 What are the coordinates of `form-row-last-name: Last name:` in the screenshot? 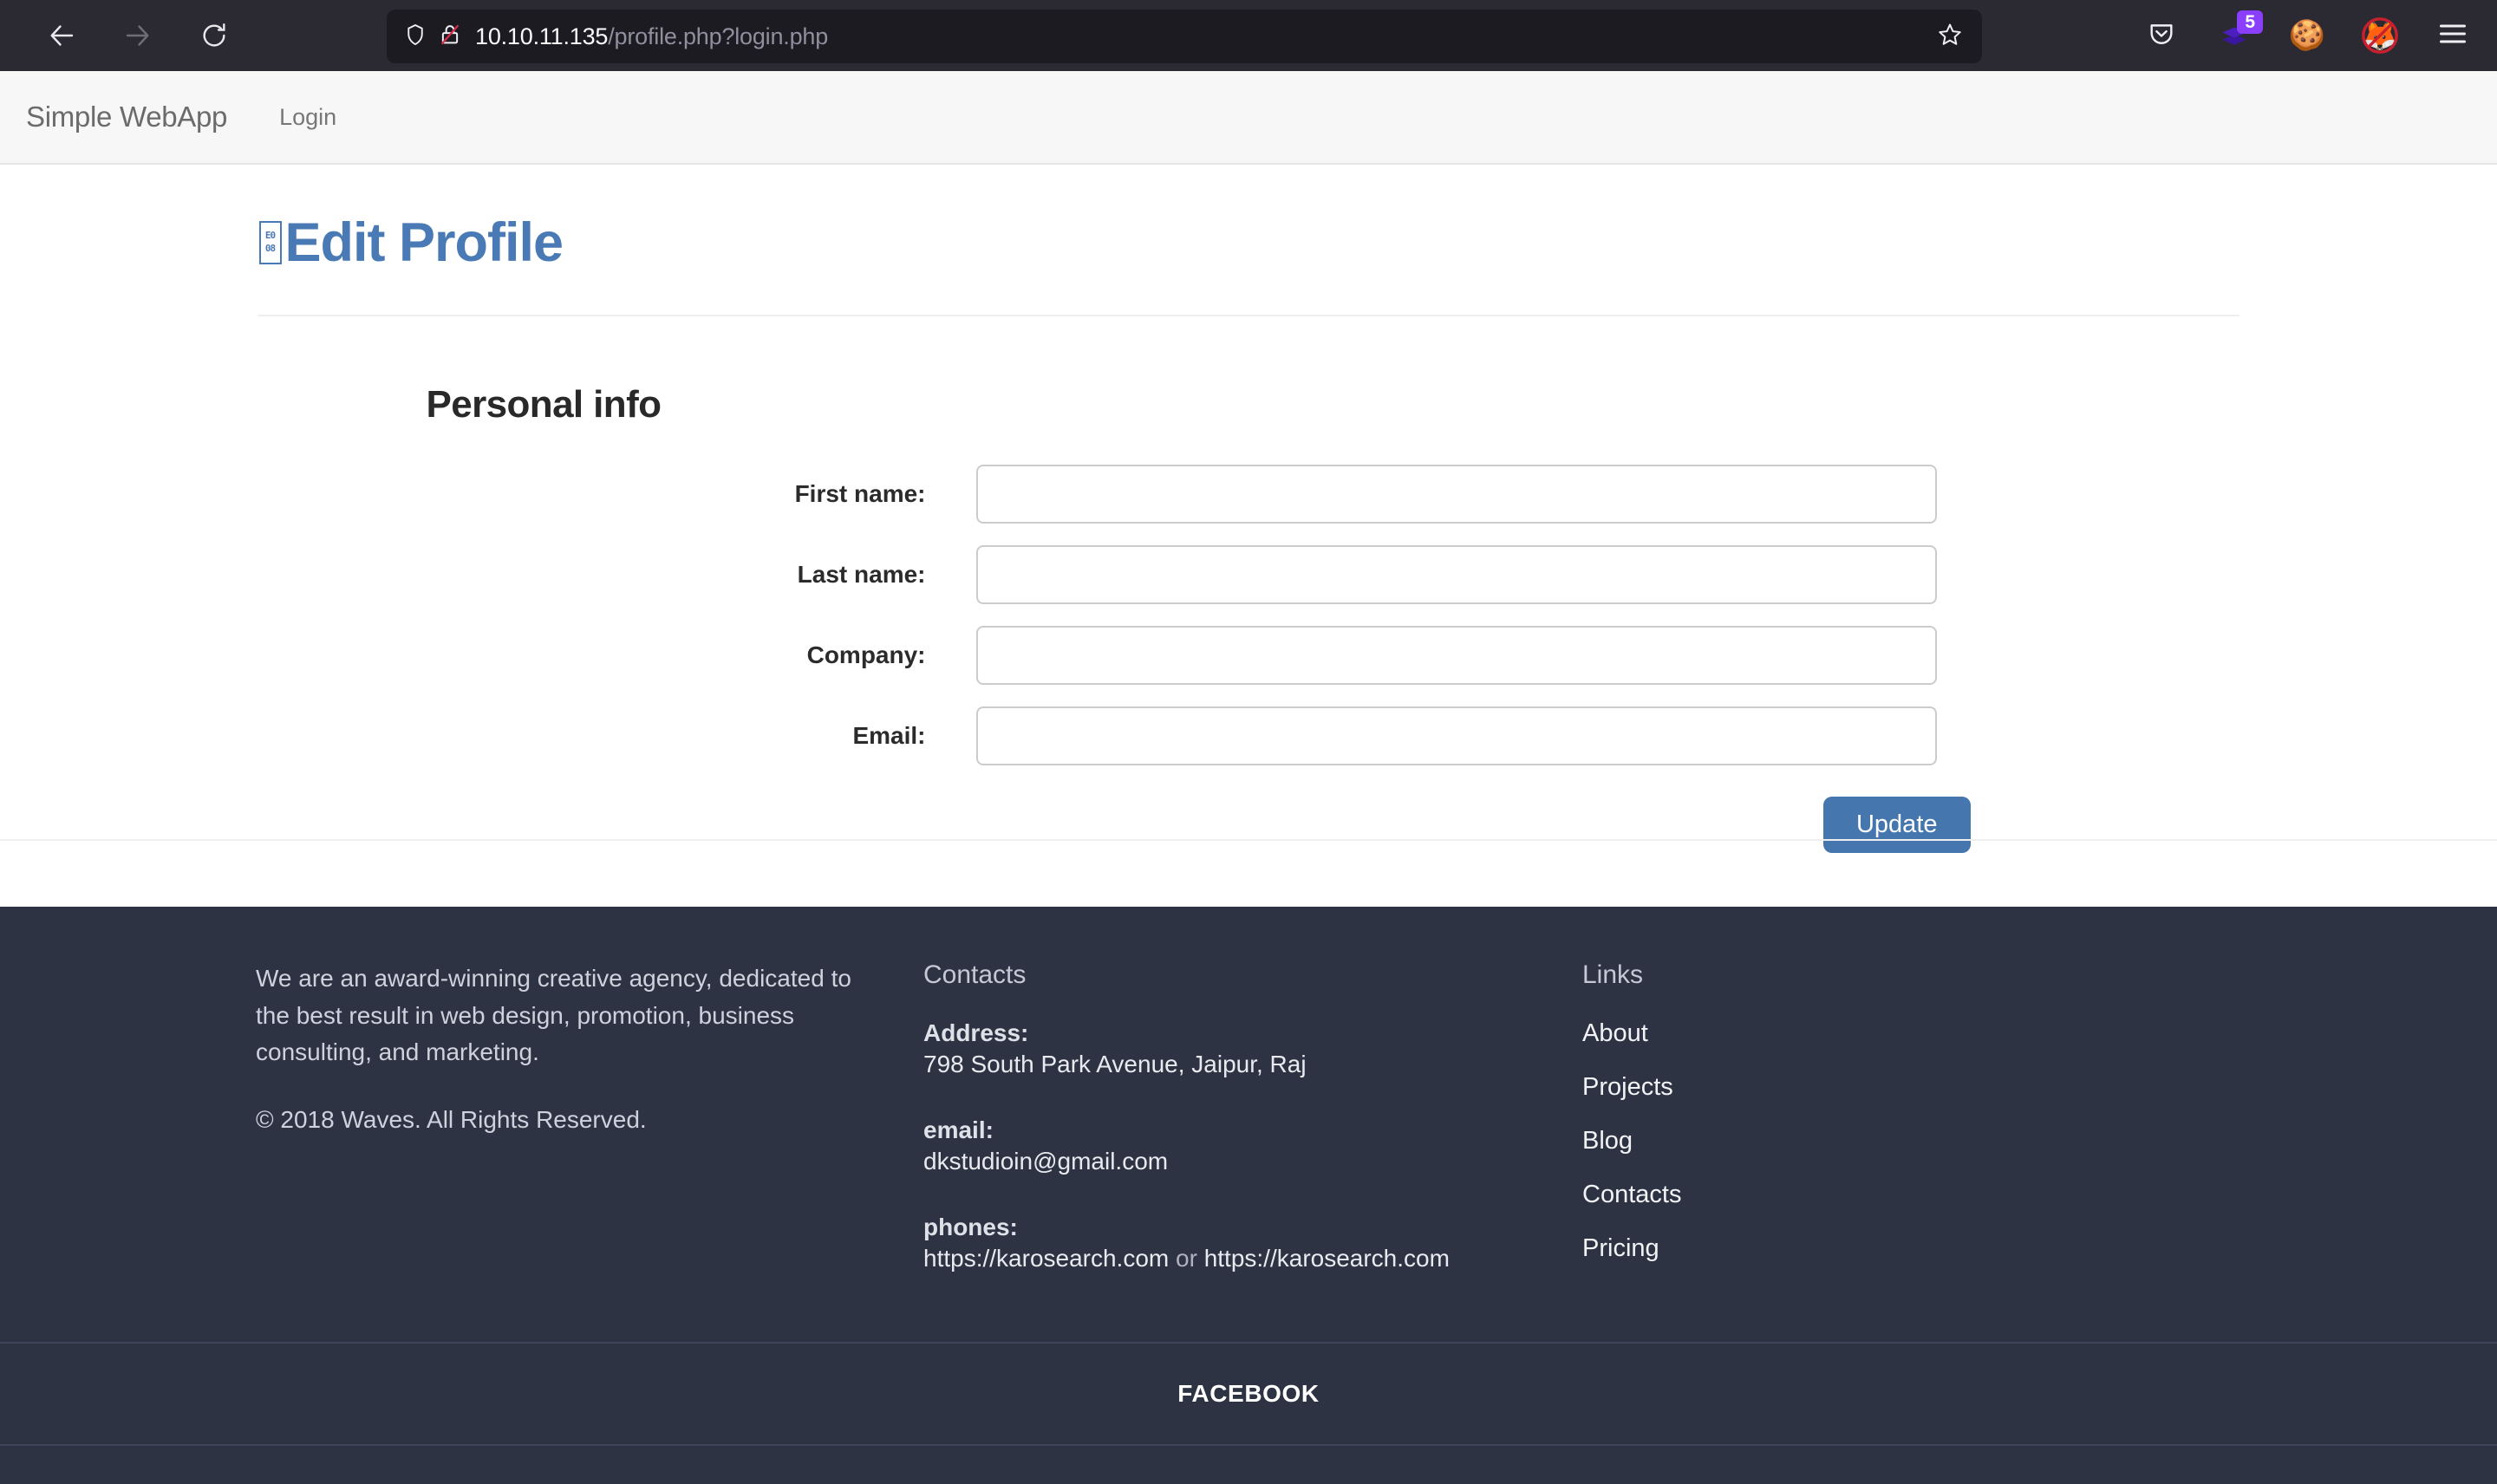 It's located at (1248, 574).